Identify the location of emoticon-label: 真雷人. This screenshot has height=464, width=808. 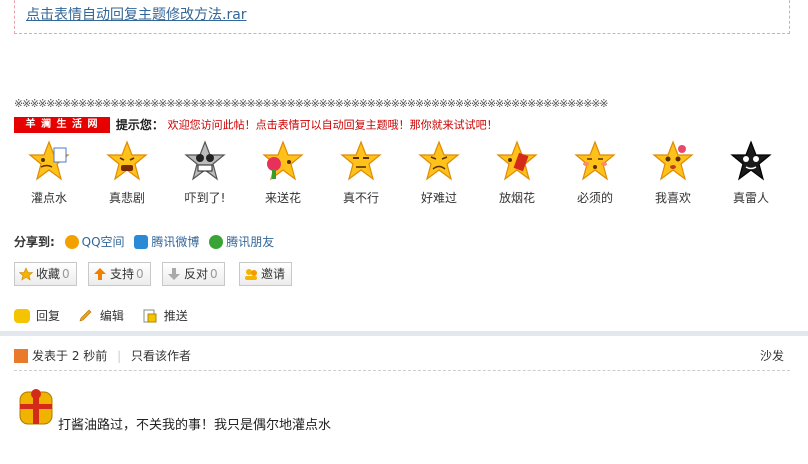
(750, 198).